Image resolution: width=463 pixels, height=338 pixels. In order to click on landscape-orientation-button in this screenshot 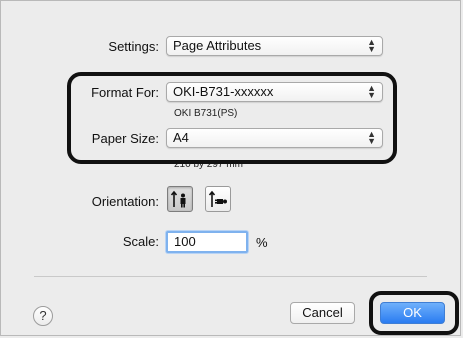, I will do `click(218, 199)`.